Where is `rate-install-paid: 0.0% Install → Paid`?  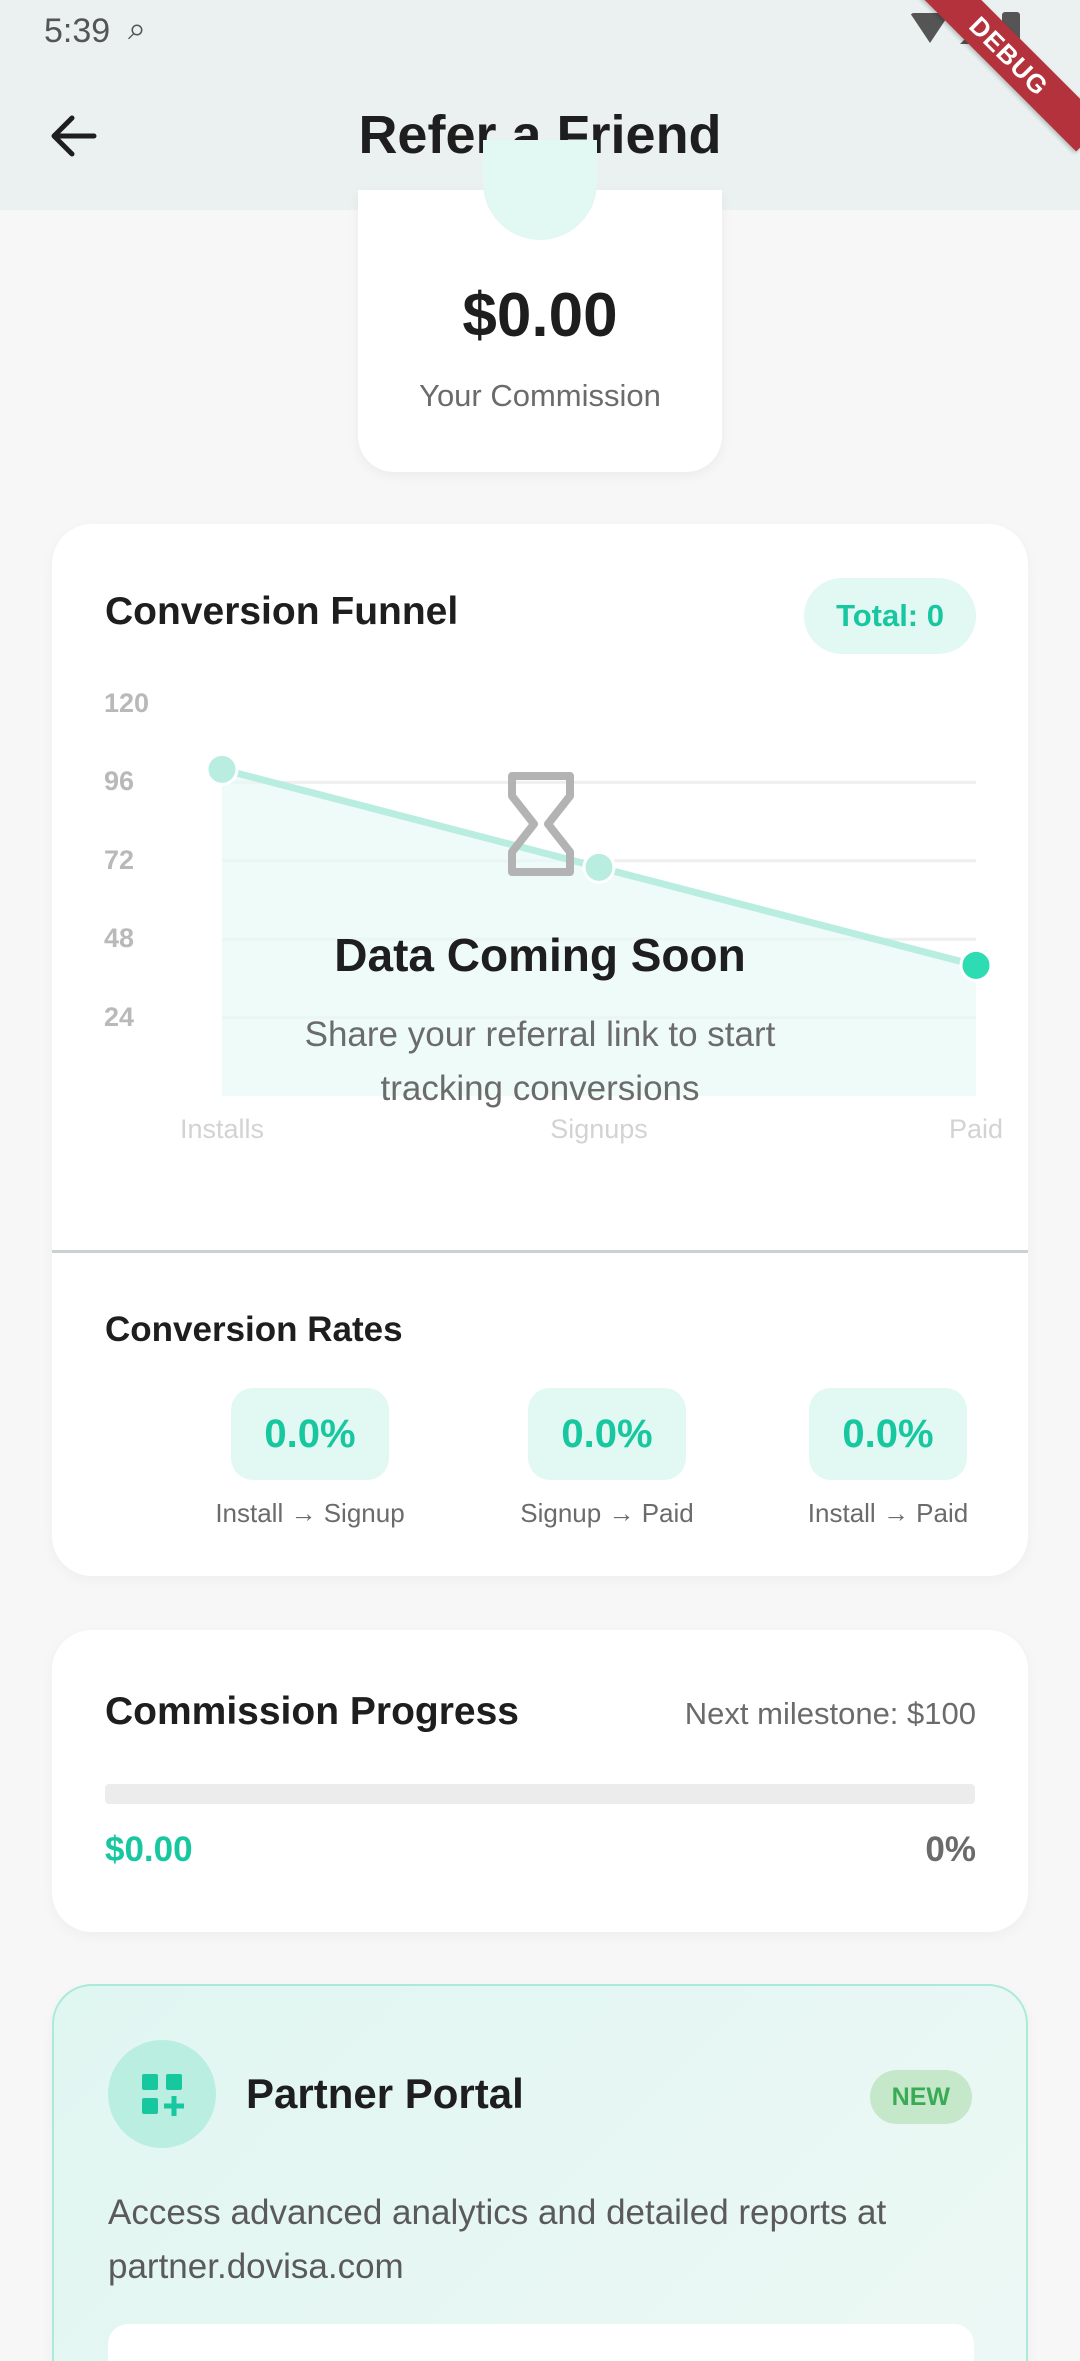 rate-install-paid: 0.0% Install → Paid is located at coordinates (888, 1458).